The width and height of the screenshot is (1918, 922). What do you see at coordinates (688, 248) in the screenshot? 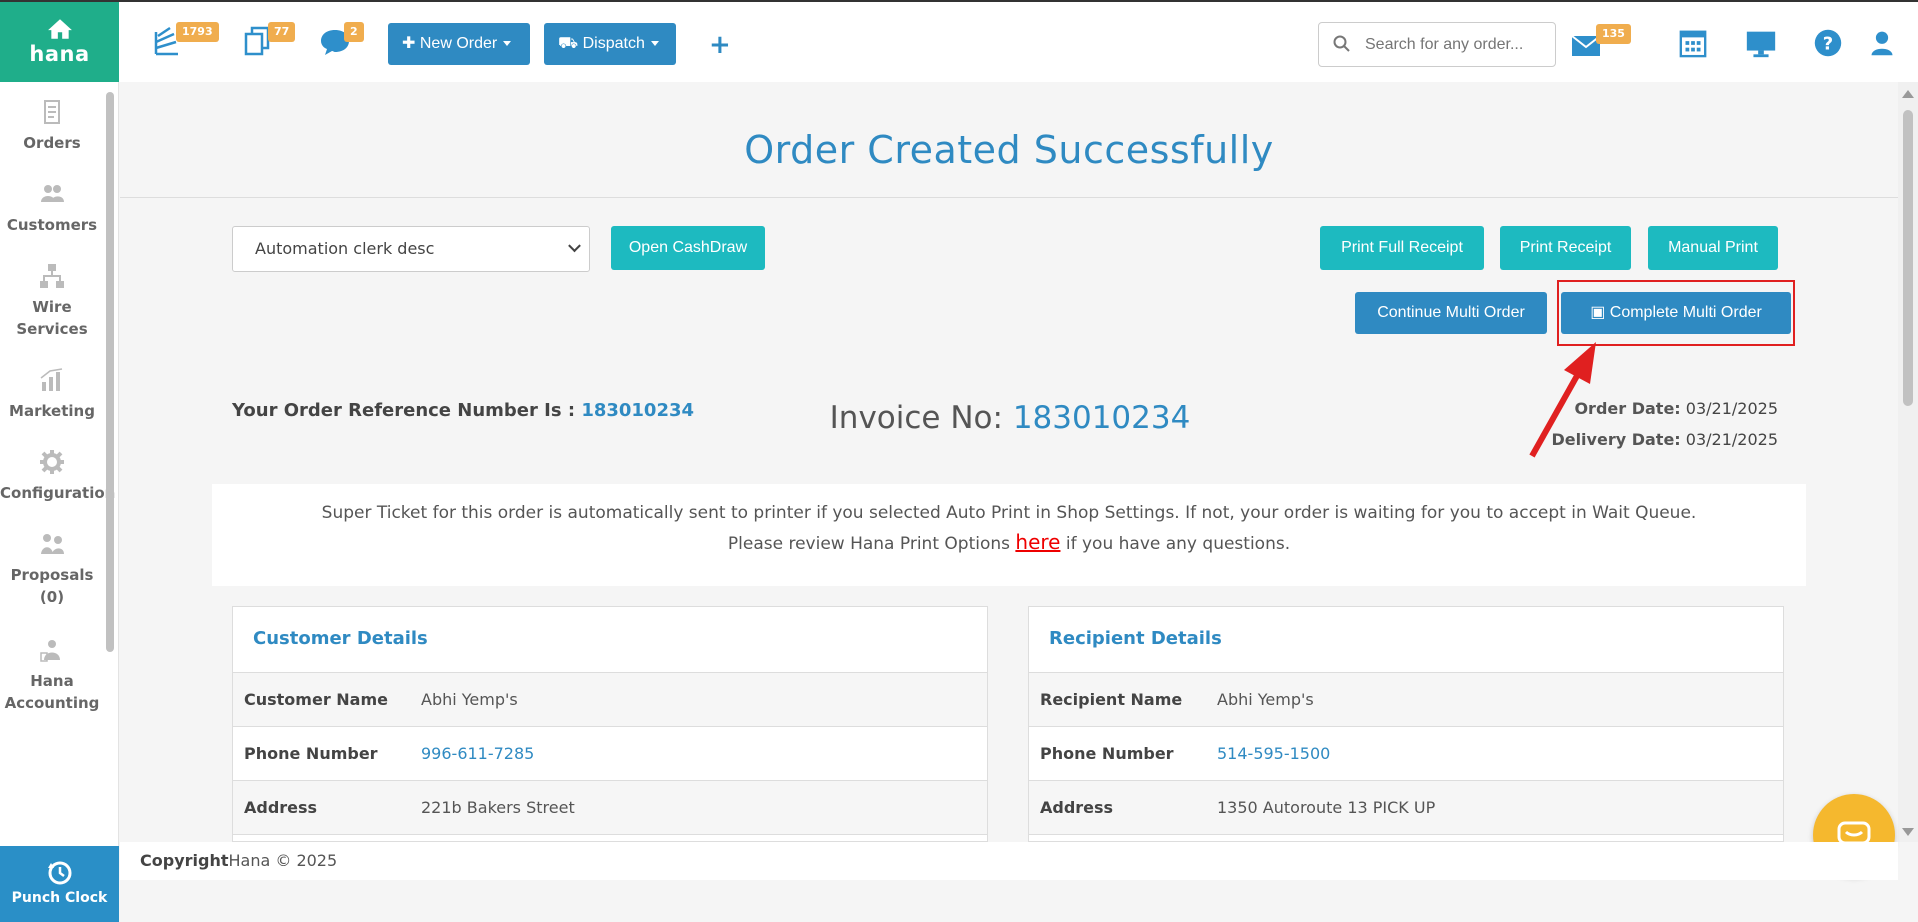
I see `open-cashdraw-button: Open CashDraw` at bounding box center [688, 248].